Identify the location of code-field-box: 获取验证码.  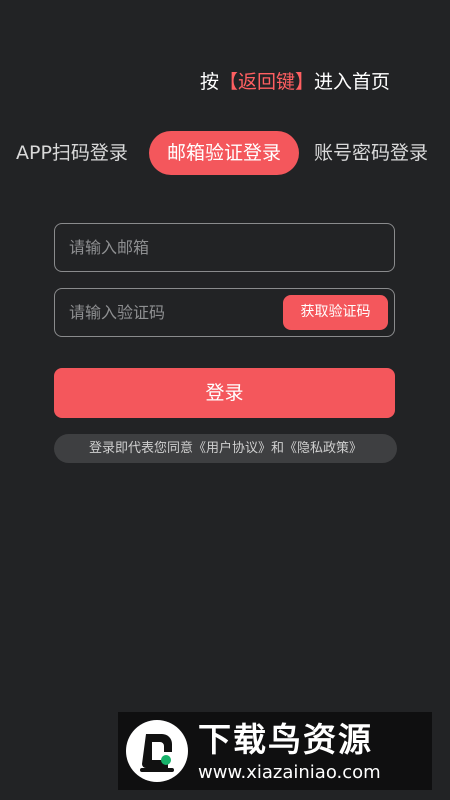
(224, 312).